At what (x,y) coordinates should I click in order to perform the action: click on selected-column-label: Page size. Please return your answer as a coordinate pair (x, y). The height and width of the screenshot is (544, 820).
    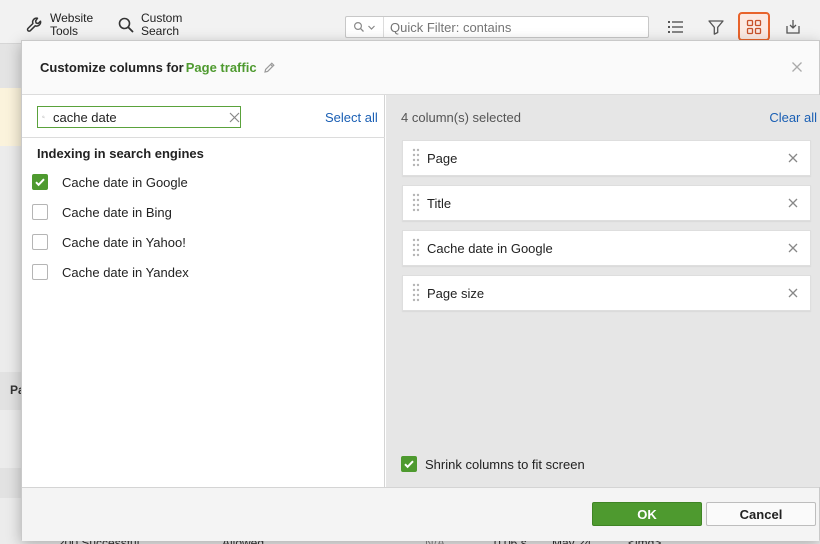
    Looking at the image, I should click on (456, 293).